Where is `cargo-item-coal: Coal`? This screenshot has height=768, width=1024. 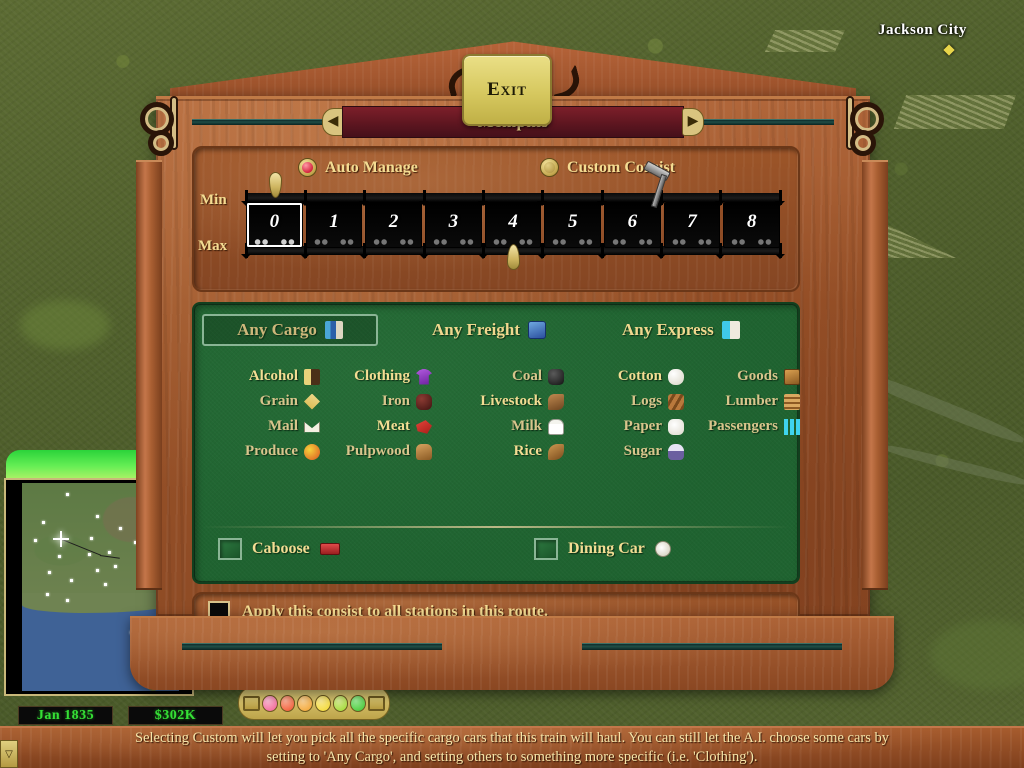 cargo-item-coal: Coal is located at coordinates (510, 376).